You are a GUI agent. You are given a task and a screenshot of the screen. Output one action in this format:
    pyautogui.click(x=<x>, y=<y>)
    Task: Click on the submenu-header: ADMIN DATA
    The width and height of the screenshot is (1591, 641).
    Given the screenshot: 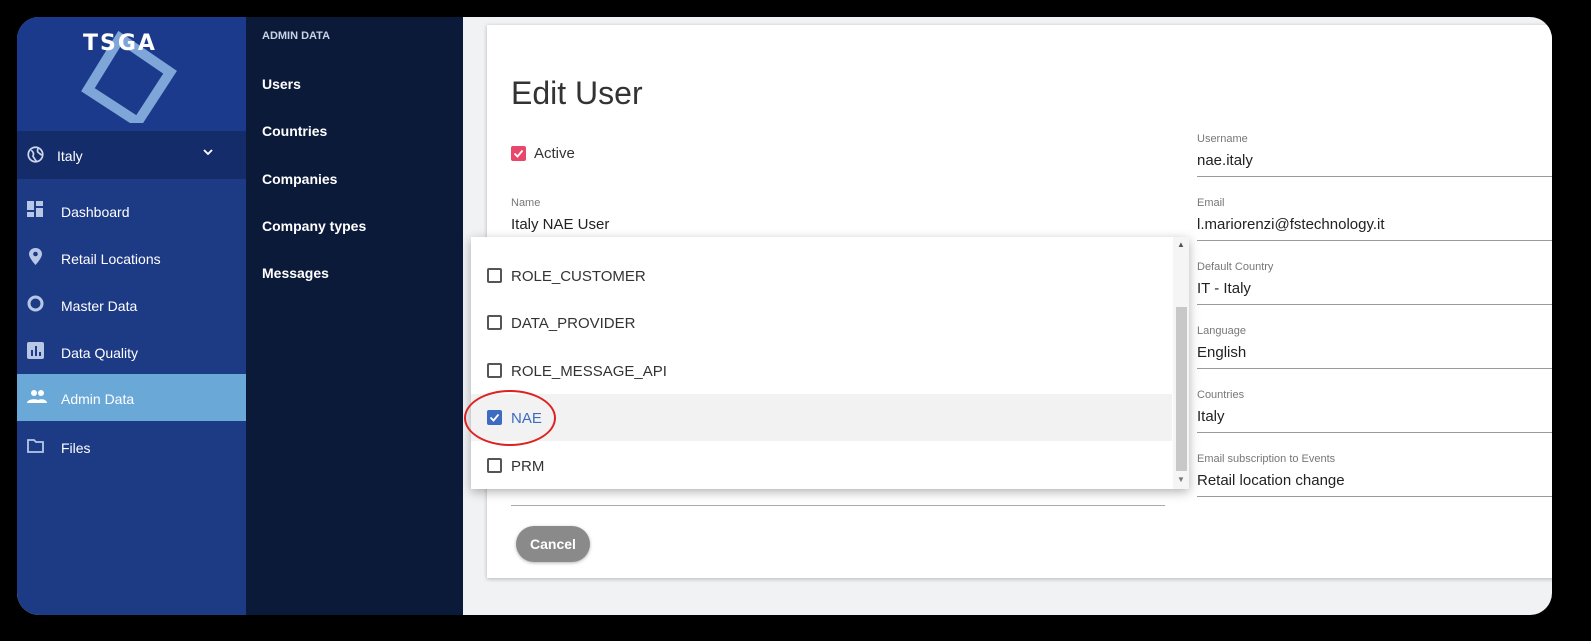 What is the action you would take?
    pyautogui.click(x=296, y=36)
    